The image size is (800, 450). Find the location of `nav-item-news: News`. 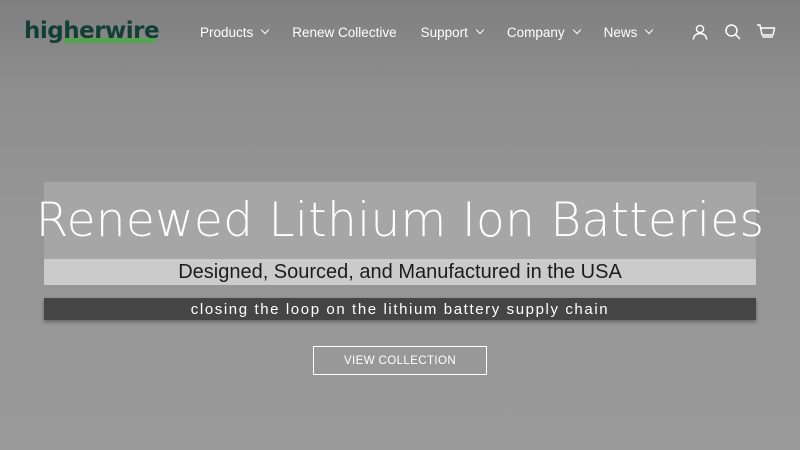

nav-item-news: News is located at coordinates (628, 32).